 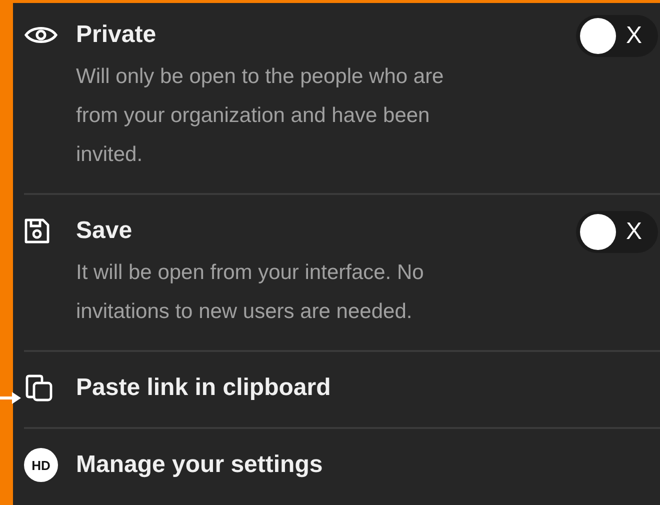 I want to click on option-title: Manage your settings, so click(x=368, y=465).